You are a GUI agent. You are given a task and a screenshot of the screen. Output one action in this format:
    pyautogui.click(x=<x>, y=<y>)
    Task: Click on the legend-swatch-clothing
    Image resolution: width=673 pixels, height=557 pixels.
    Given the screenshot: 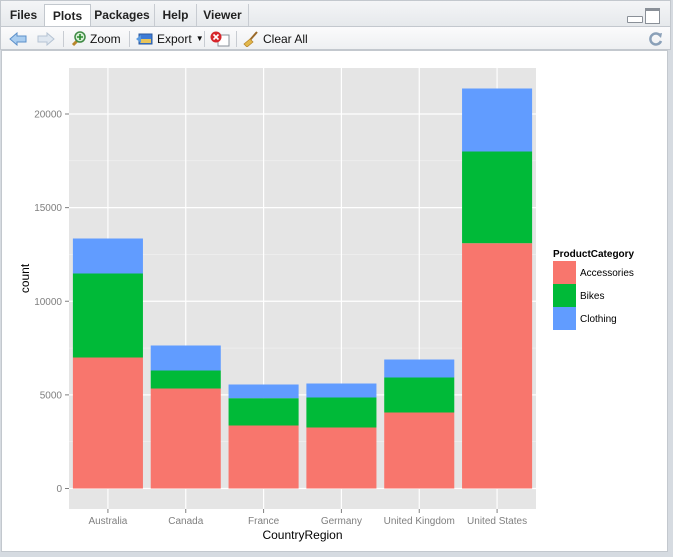 What is the action you would take?
    pyautogui.click(x=564, y=318)
    